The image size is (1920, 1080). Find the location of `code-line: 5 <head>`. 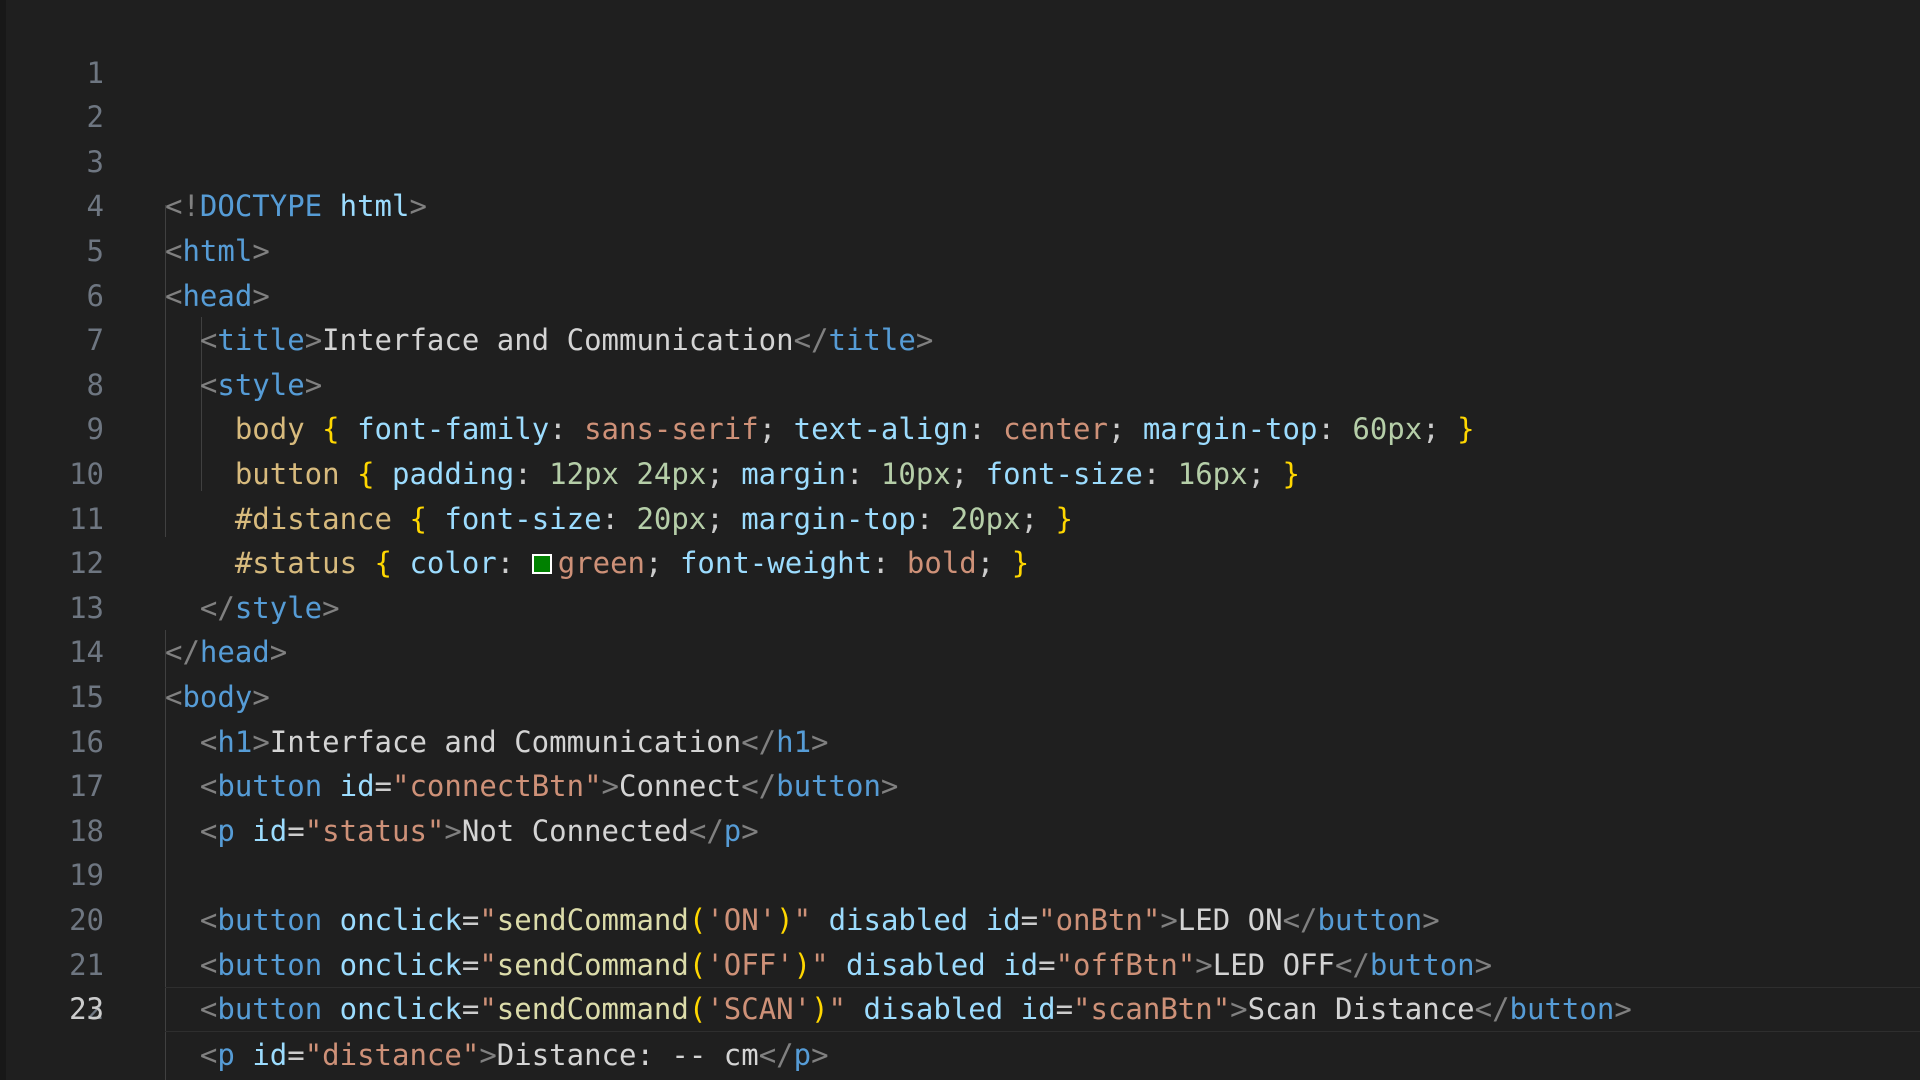

code-line: 5 <head> is located at coordinates (960, 248).